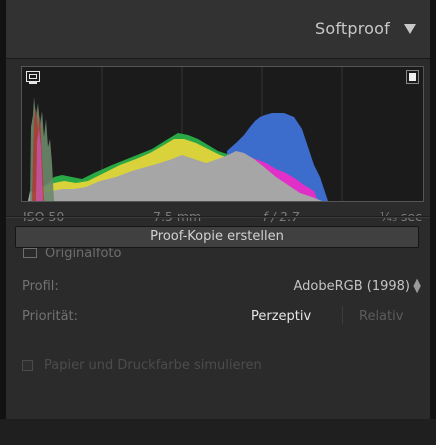  I want to click on original-photo-label: Originalfoto, so click(83, 253).